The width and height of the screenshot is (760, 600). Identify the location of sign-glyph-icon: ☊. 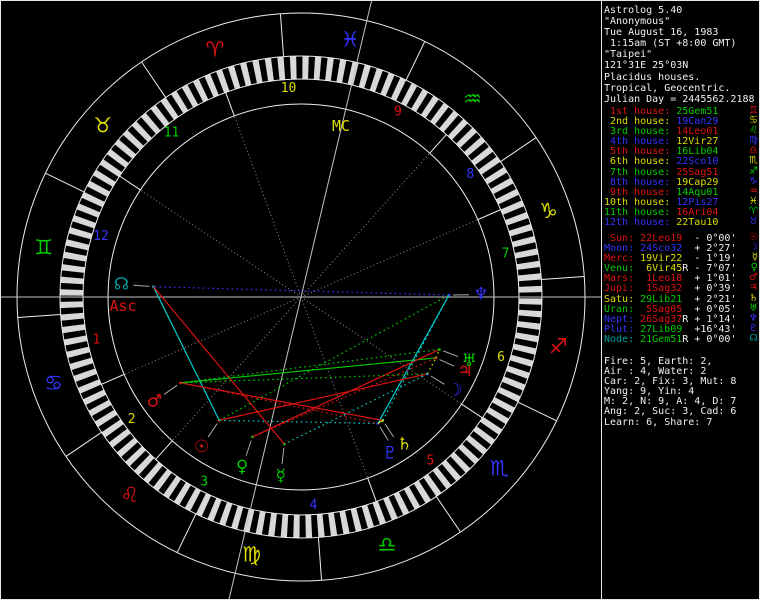
(753, 338).